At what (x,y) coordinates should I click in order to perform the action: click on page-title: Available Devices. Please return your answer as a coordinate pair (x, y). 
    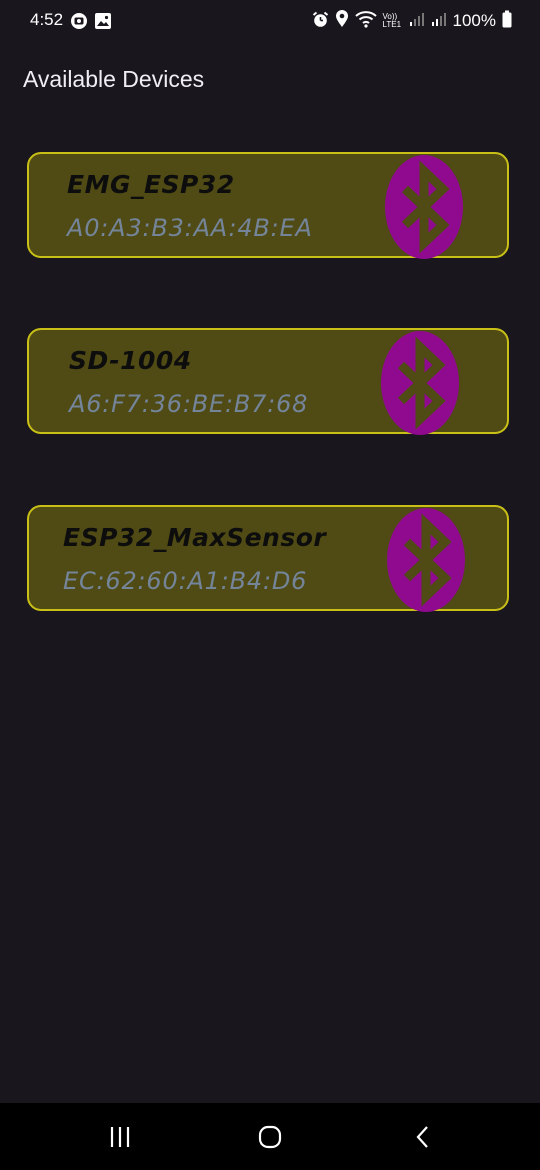
    Looking at the image, I should click on (114, 79).